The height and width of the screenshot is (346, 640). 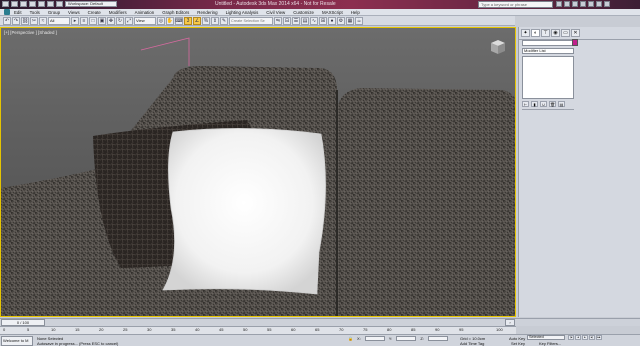 What do you see at coordinates (350, 20) in the screenshot?
I see `rendered-frame-icon: ▦` at bounding box center [350, 20].